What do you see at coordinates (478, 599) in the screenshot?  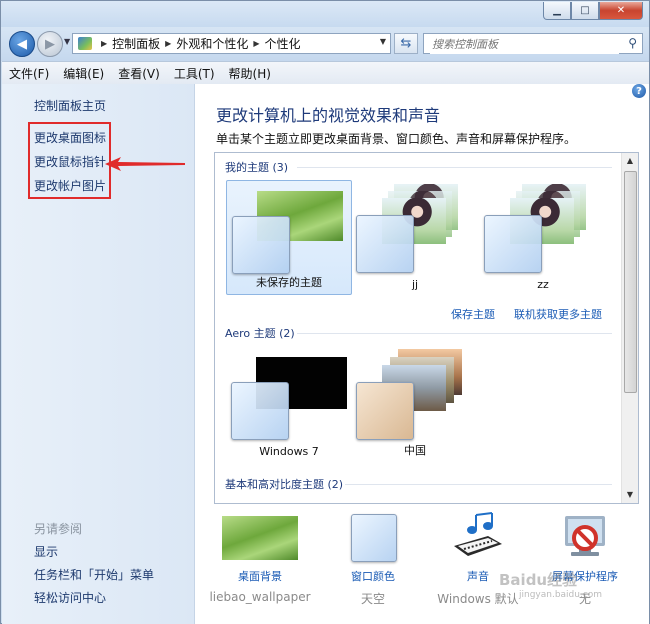 I see `sound-value: Windows 默认` at bounding box center [478, 599].